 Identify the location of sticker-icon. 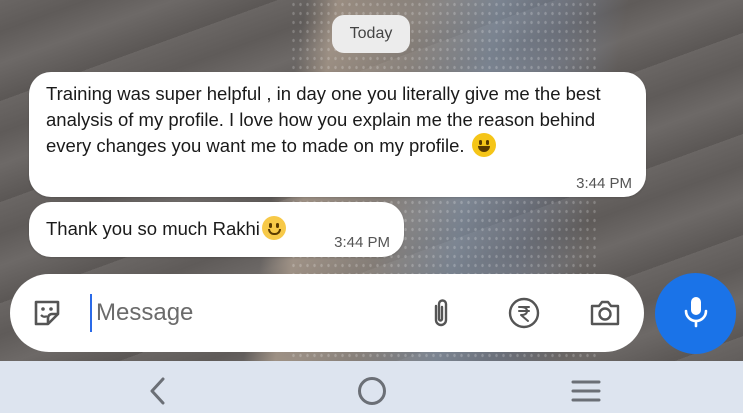
(47, 313).